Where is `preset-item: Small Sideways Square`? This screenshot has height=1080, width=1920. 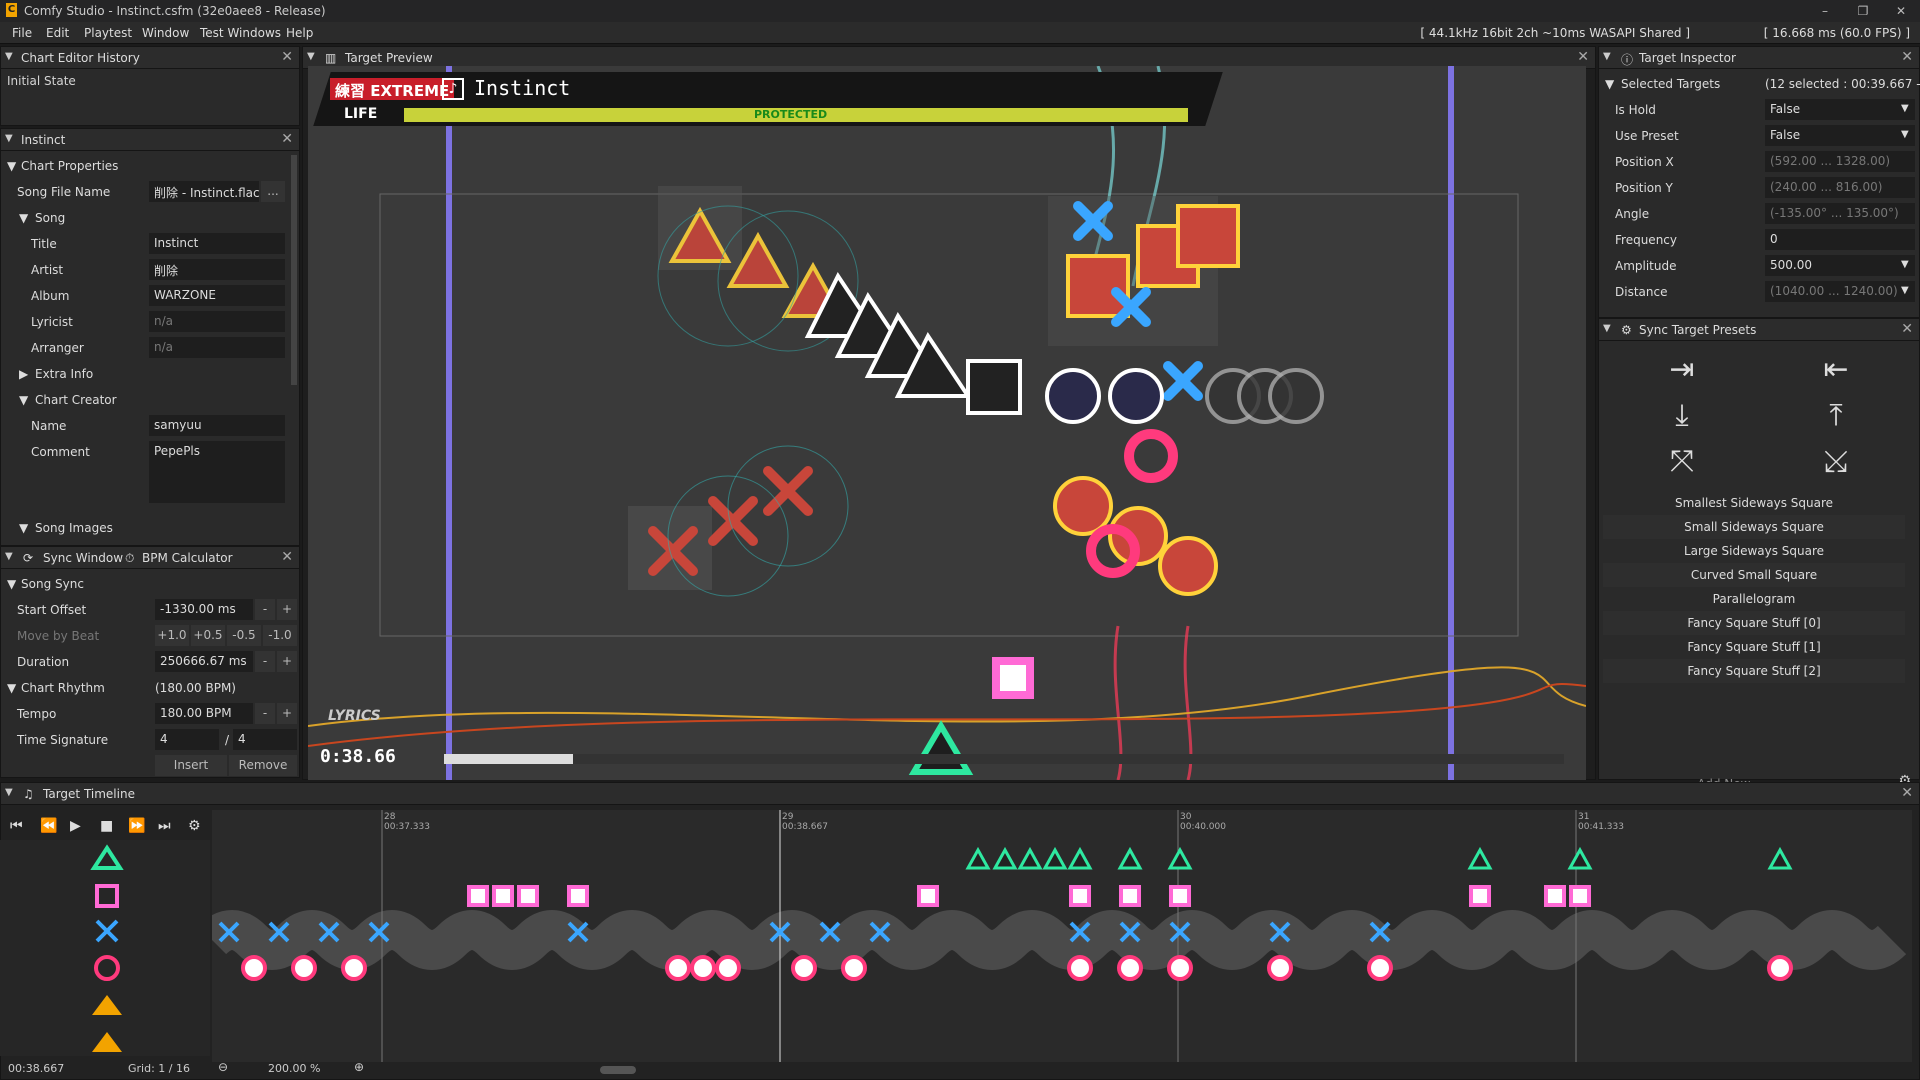 preset-item: Small Sideways Square is located at coordinates (1754, 527).